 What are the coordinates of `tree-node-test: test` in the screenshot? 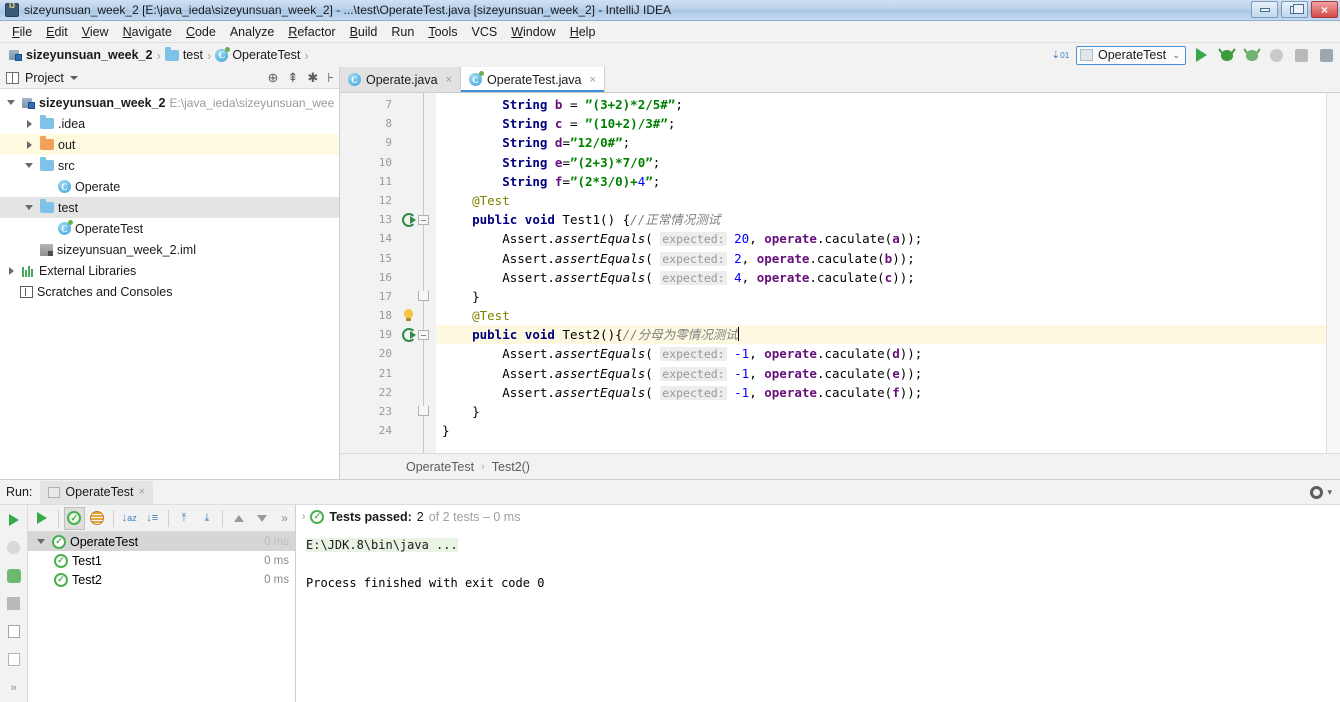 It's located at (169, 207).